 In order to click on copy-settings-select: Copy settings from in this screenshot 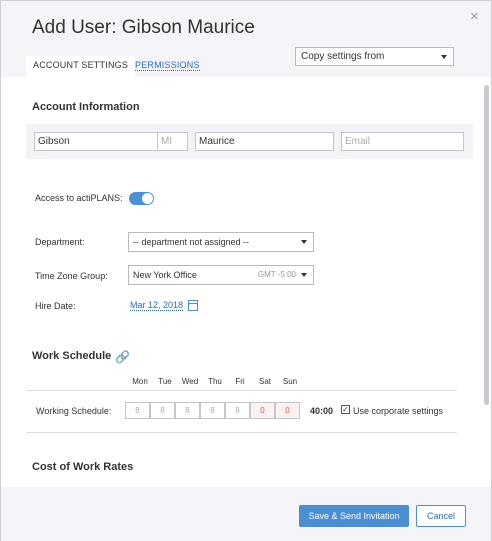, I will do `click(374, 56)`.